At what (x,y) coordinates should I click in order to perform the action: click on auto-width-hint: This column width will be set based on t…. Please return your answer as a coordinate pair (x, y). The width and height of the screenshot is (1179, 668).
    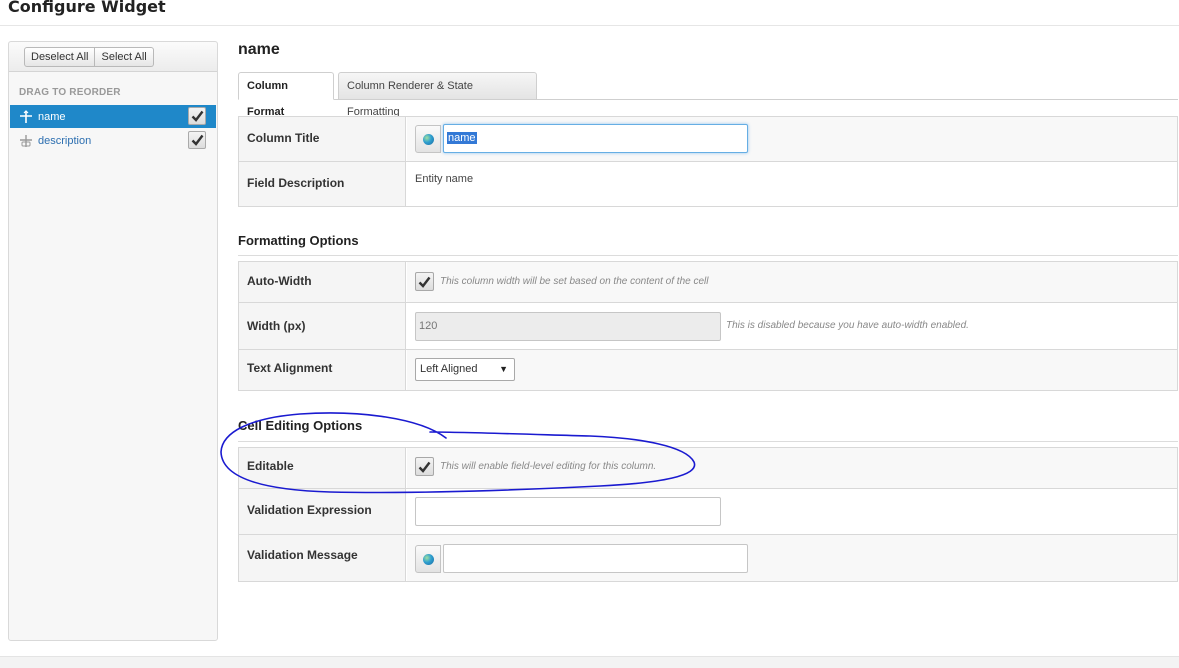
    Looking at the image, I should click on (574, 281).